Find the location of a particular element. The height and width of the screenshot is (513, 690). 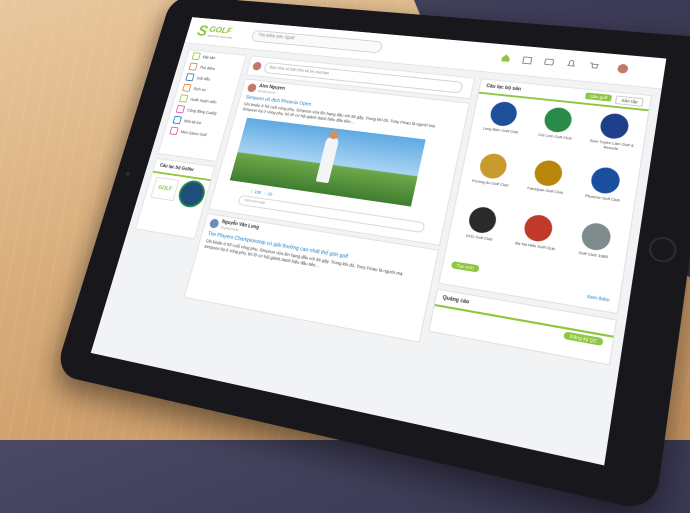

sidebar-item-label: Huấn luyện viên is located at coordinates (203, 100).